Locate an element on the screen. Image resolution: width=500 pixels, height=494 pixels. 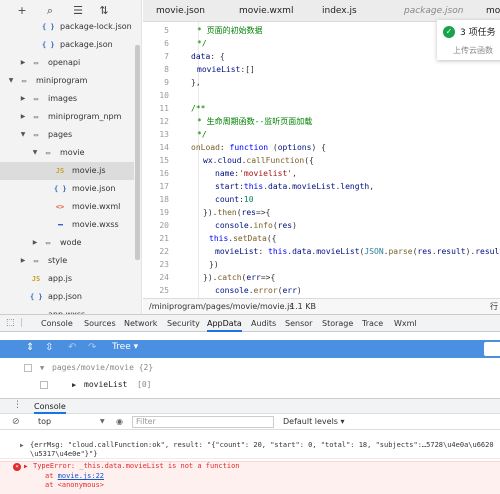
tab-wxml: Wxml is located at coordinates (405, 323).